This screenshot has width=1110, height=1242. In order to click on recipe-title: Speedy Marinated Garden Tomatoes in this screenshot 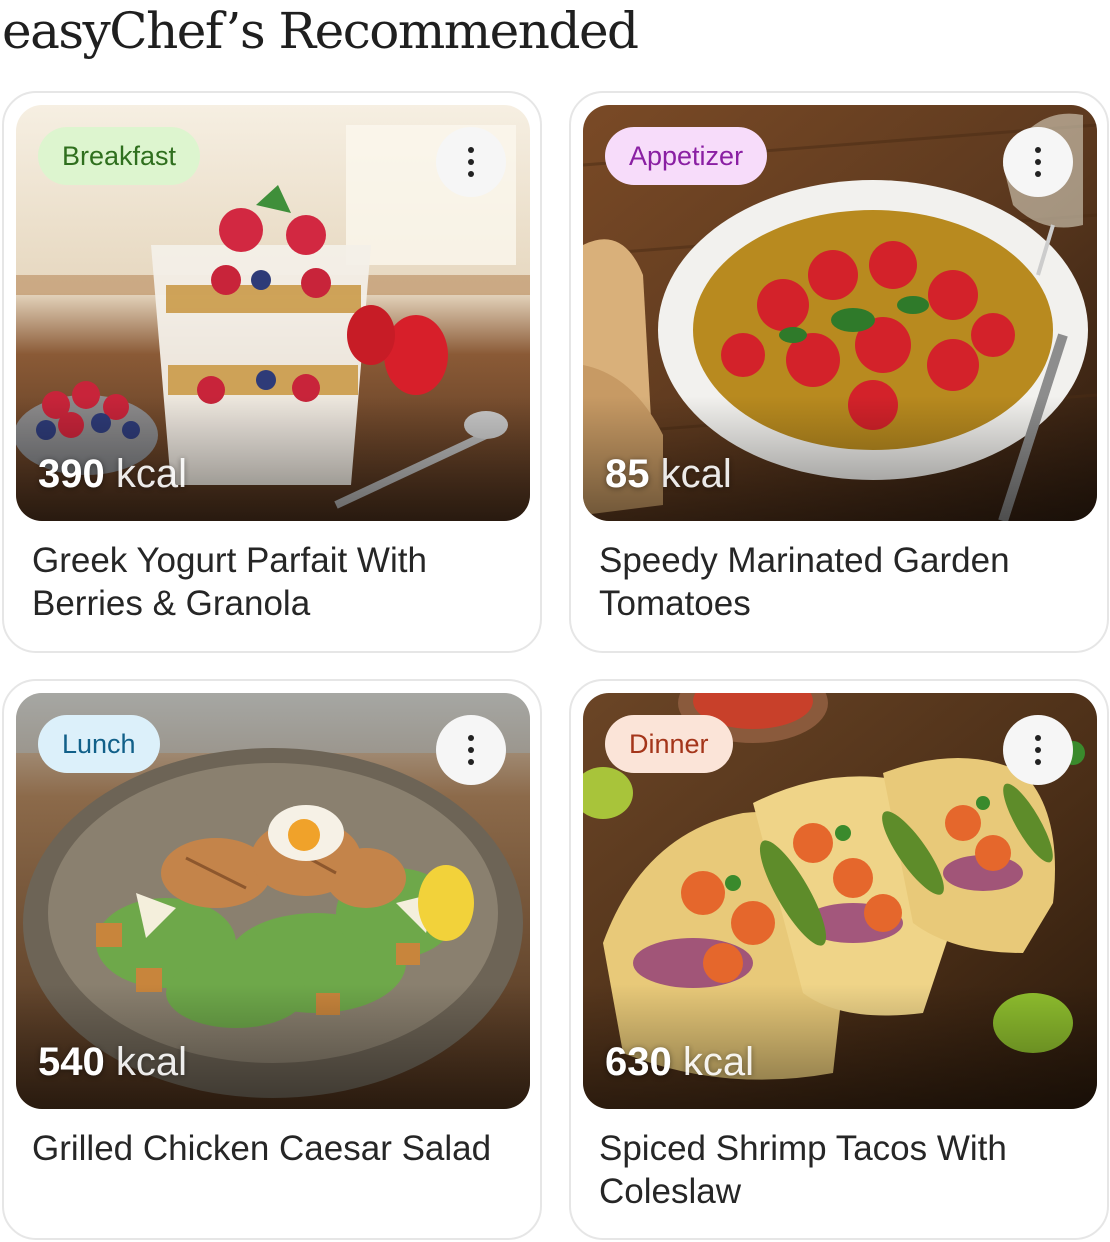, I will do `click(844, 582)`.